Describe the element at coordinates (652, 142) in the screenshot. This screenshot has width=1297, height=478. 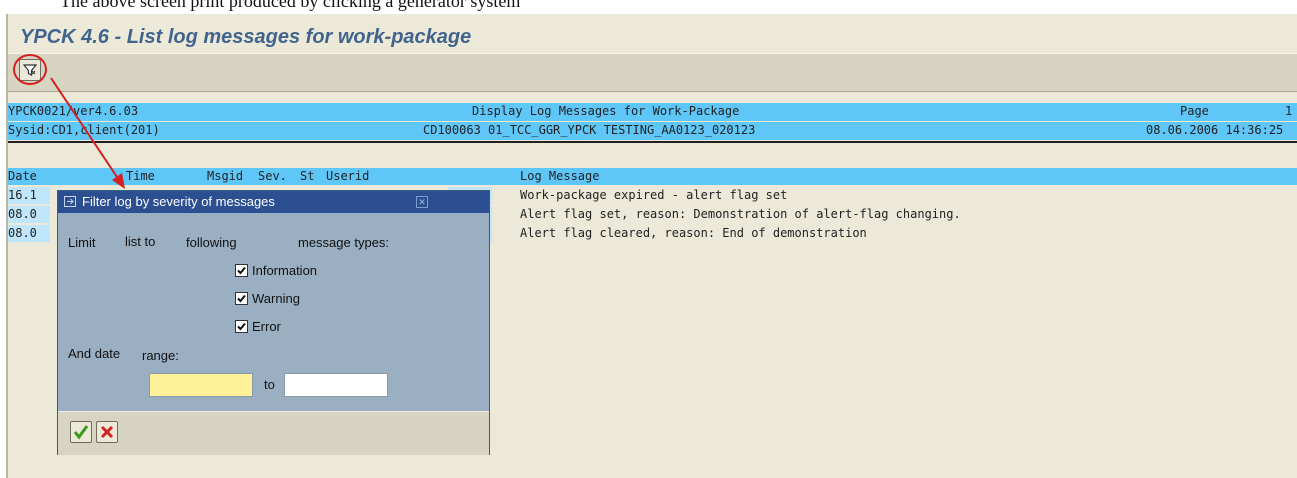
I see `header-divider` at that location.